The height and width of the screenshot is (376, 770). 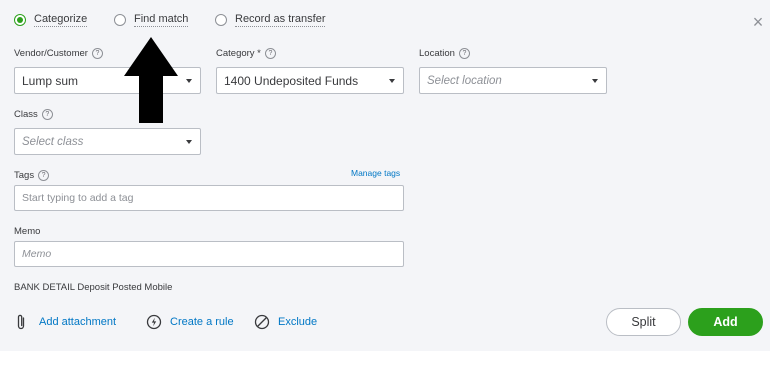 What do you see at coordinates (107, 141) in the screenshot?
I see `class-select: Select class` at bounding box center [107, 141].